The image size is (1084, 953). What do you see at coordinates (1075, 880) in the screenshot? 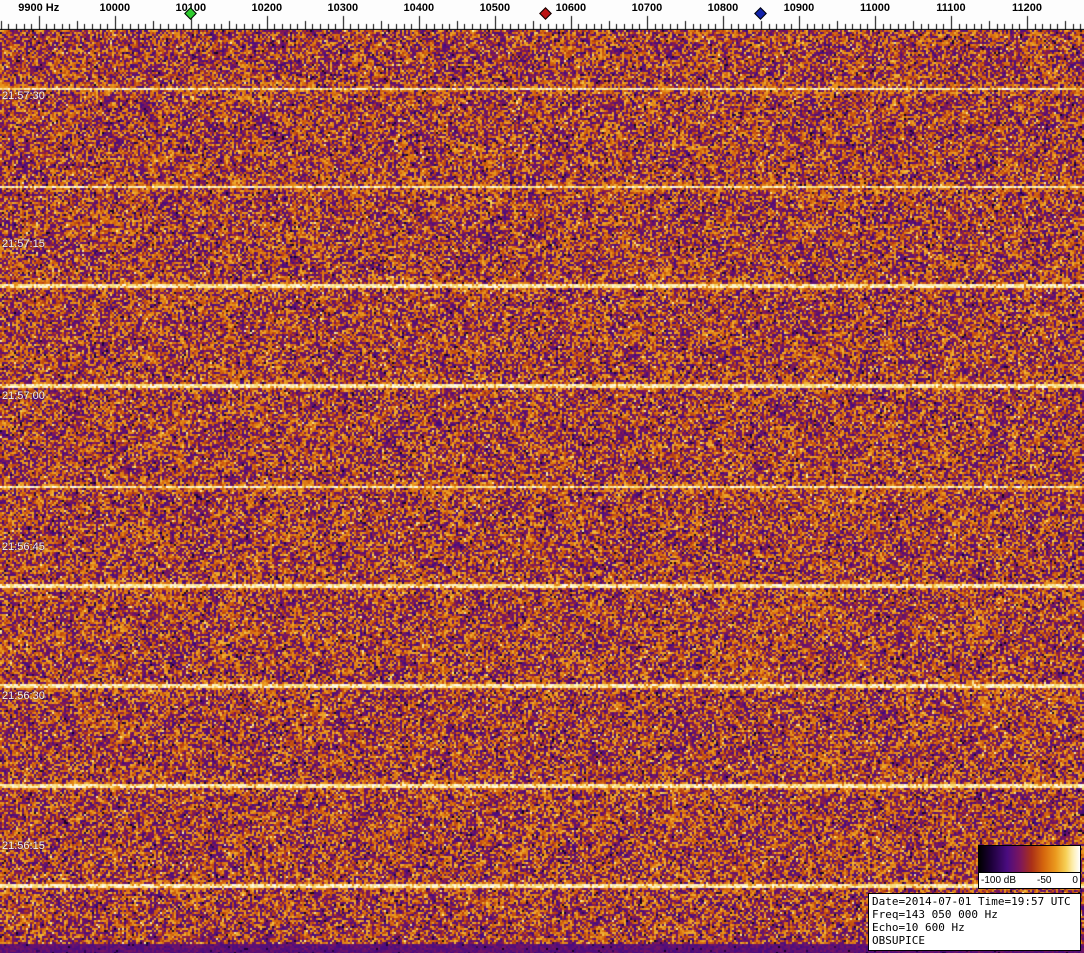
I see `colorbar-label-max: 0` at bounding box center [1075, 880].